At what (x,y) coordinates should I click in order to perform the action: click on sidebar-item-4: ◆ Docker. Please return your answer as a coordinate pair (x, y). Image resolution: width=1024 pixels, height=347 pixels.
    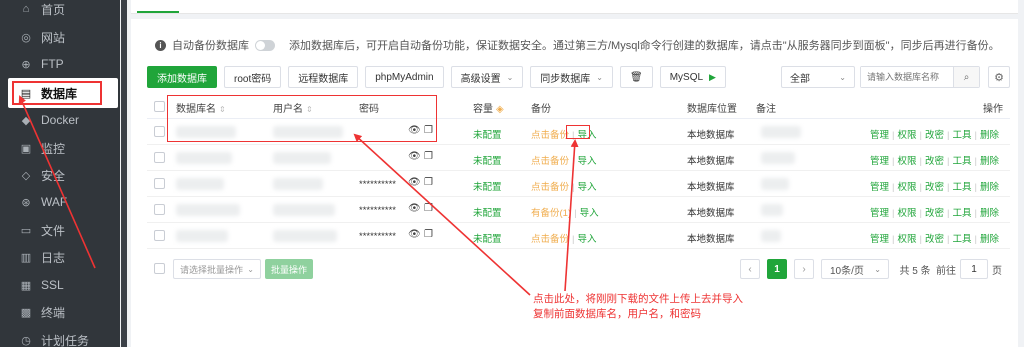
    Looking at the image, I should click on (60, 120).